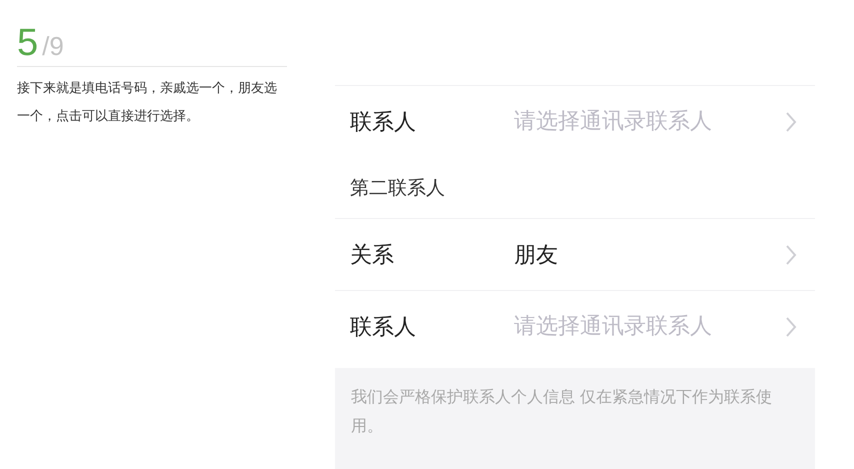 The height and width of the screenshot is (469, 854). What do you see at coordinates (575, 418) in the screenshot?
I see `privacy-notice: 我们会严格保护联系人个人信息 仅在紧急情况下作为联系使用。` at bounding box center [575, 418].